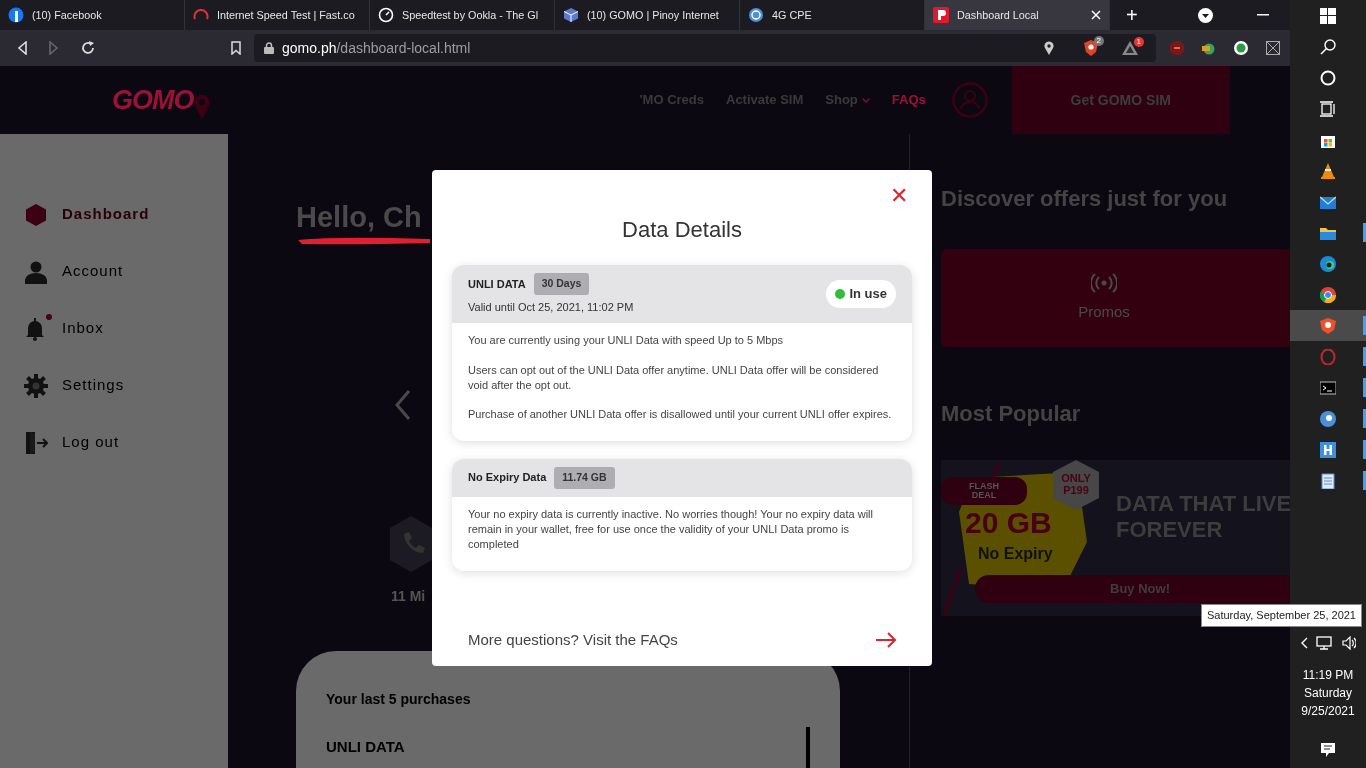 This screenshot has height=768, width=1366. Describe the element at coordinates (573, 640) in the screenshot. I see `faq-link: More questions? Visit the FAQs` at that location.